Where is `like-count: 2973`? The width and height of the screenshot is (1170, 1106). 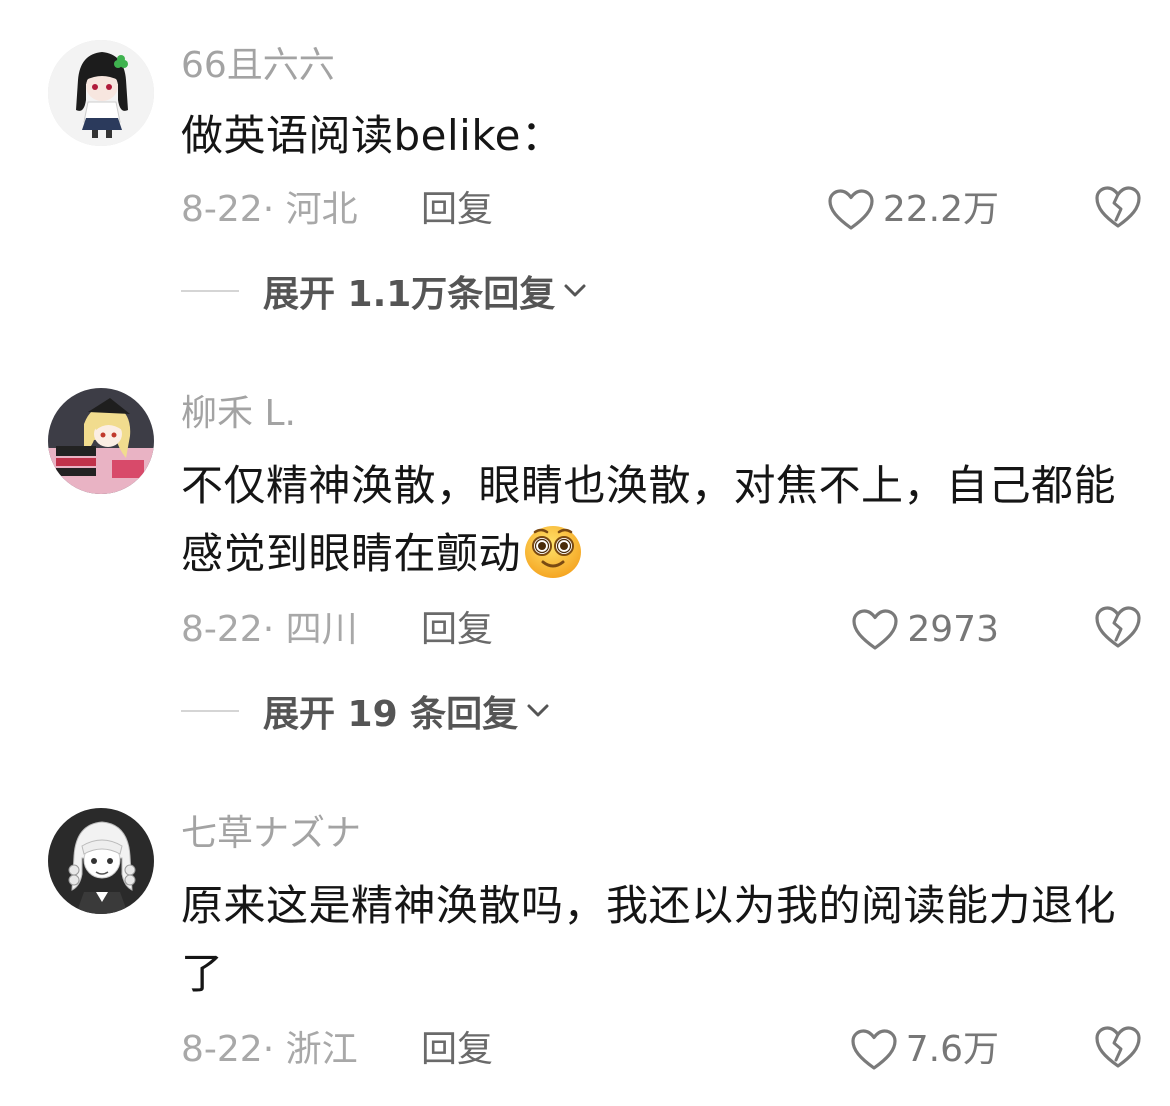 like-count: 2973 is located at coordinates (953, 629).